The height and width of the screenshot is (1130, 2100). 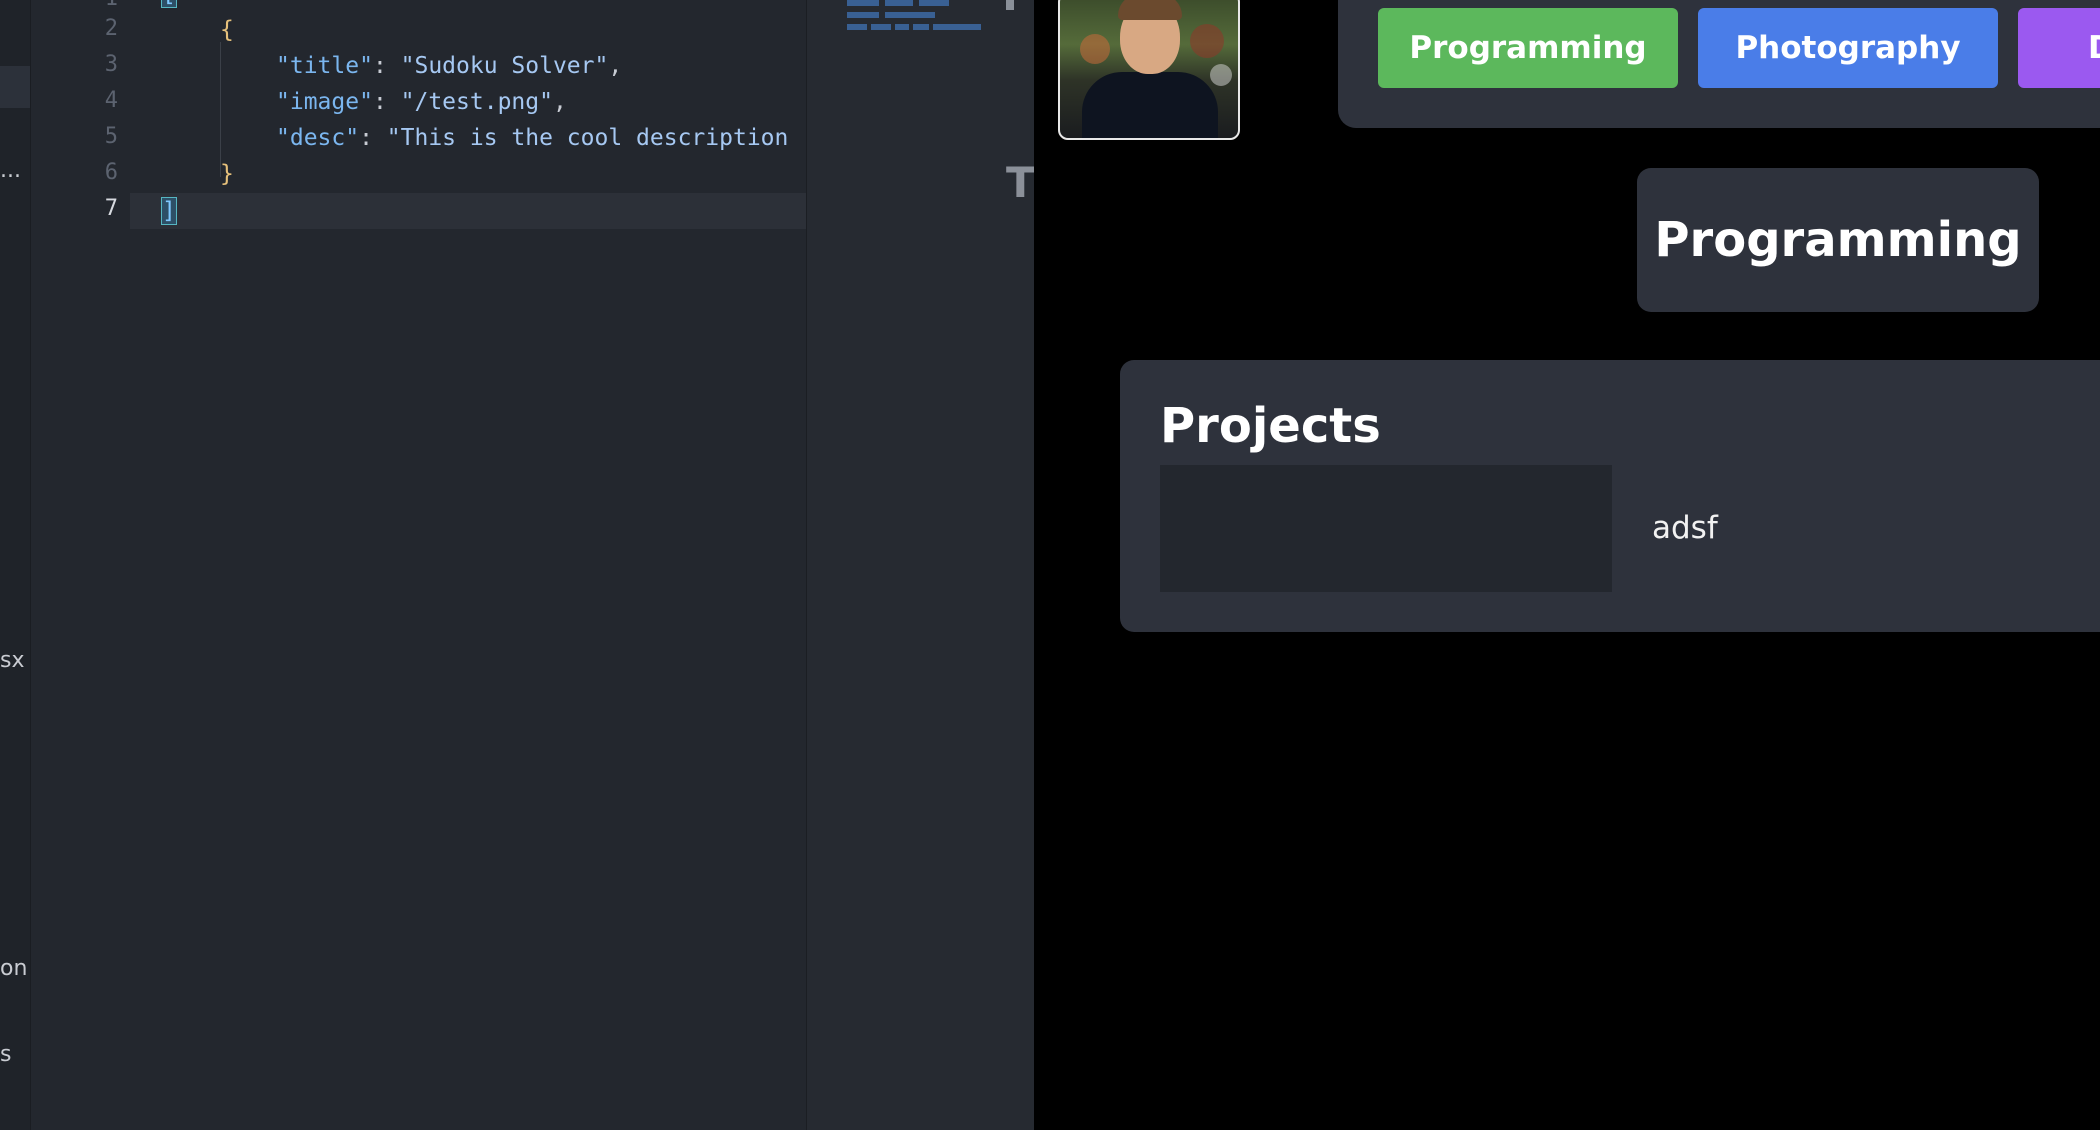 I want to click on explorer-selected-row, so click(x=15, y=87).